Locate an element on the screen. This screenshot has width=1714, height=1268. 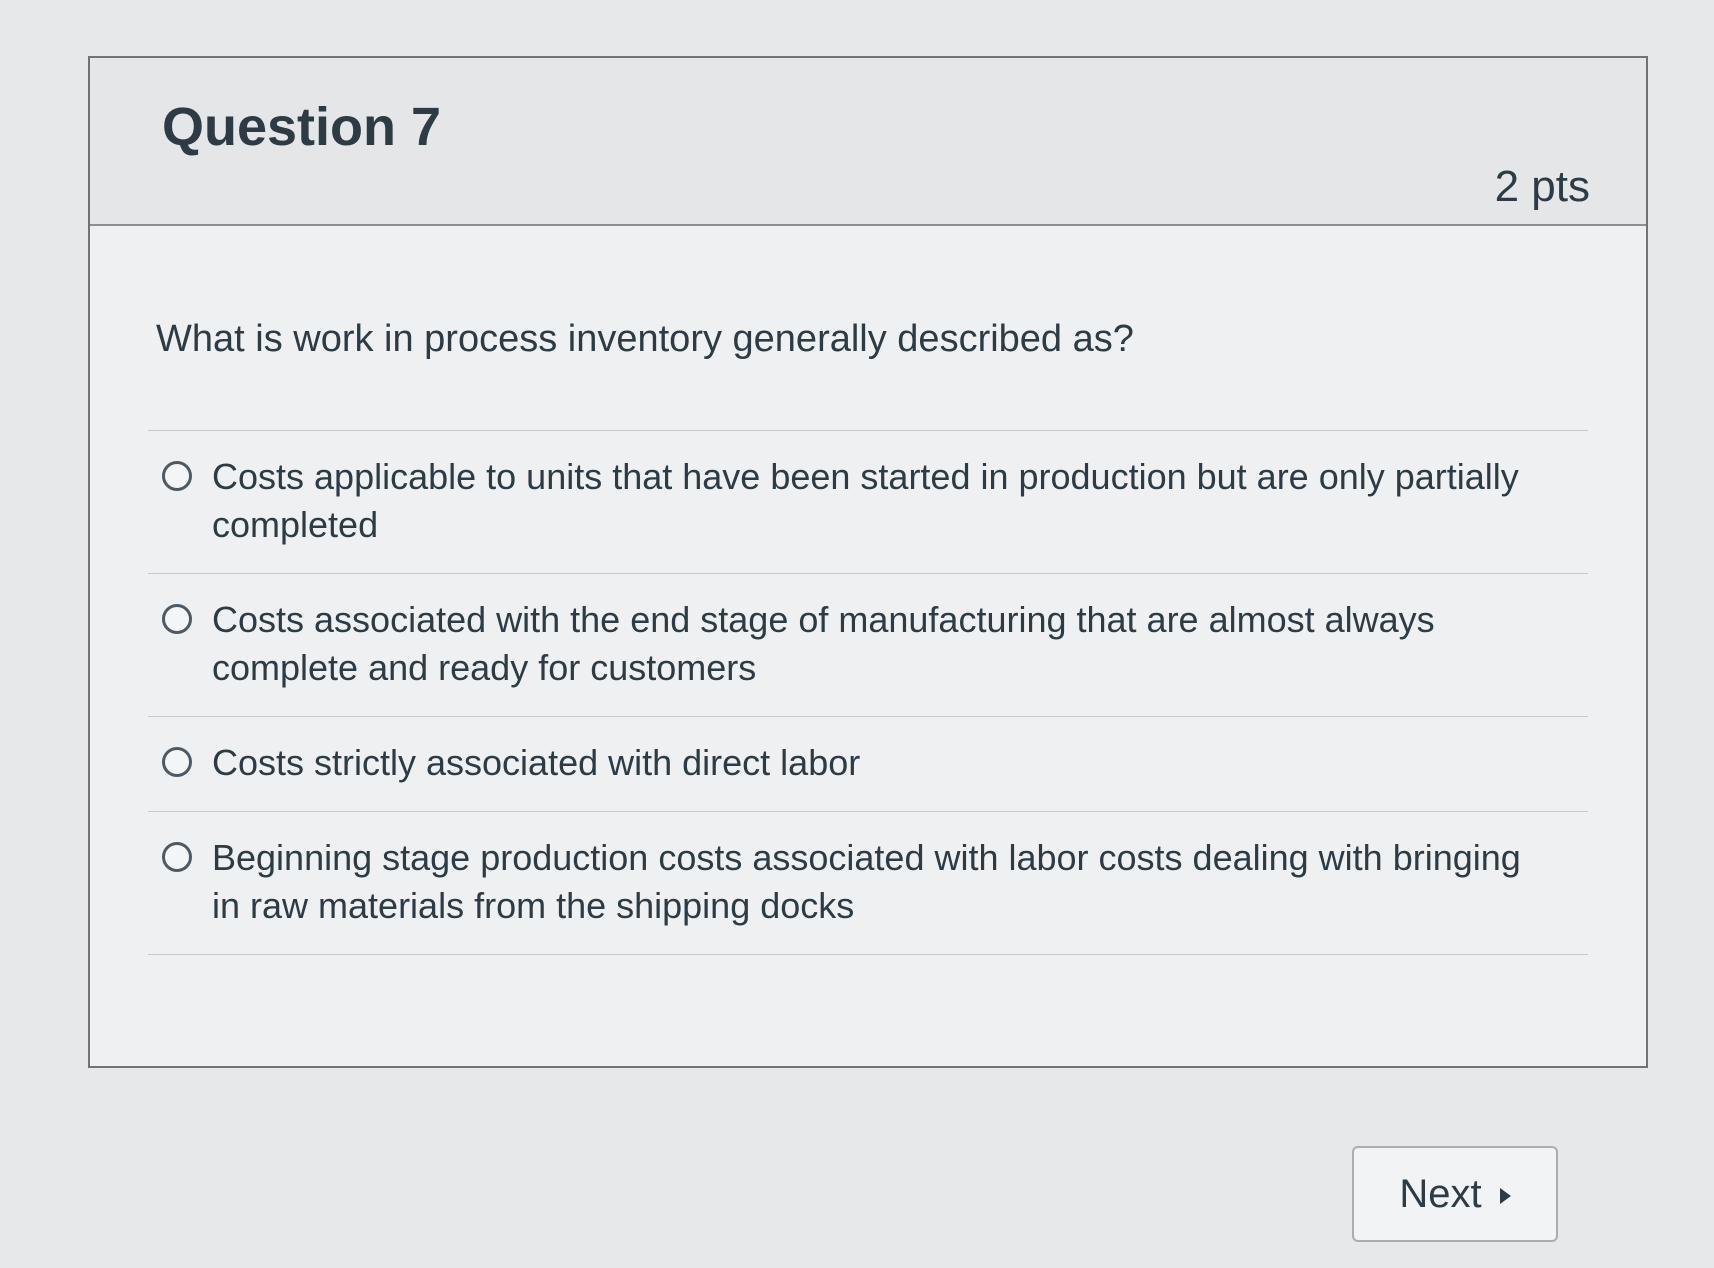
next-button: Next is located at coordinates (1455, 1194).